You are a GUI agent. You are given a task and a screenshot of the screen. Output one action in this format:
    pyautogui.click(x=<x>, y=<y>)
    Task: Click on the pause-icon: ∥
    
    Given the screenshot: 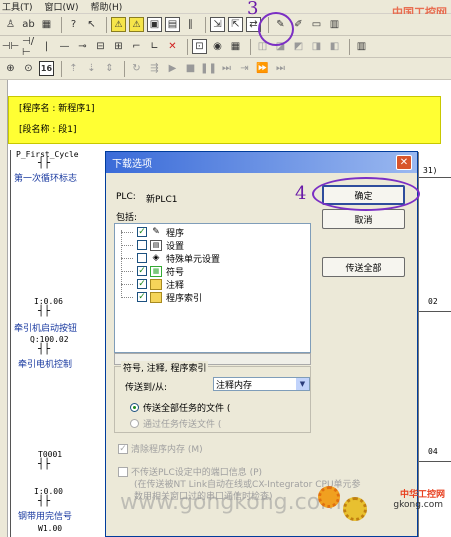 What is the action you would take?
    pyautogui.click(x=190, y=24)
    